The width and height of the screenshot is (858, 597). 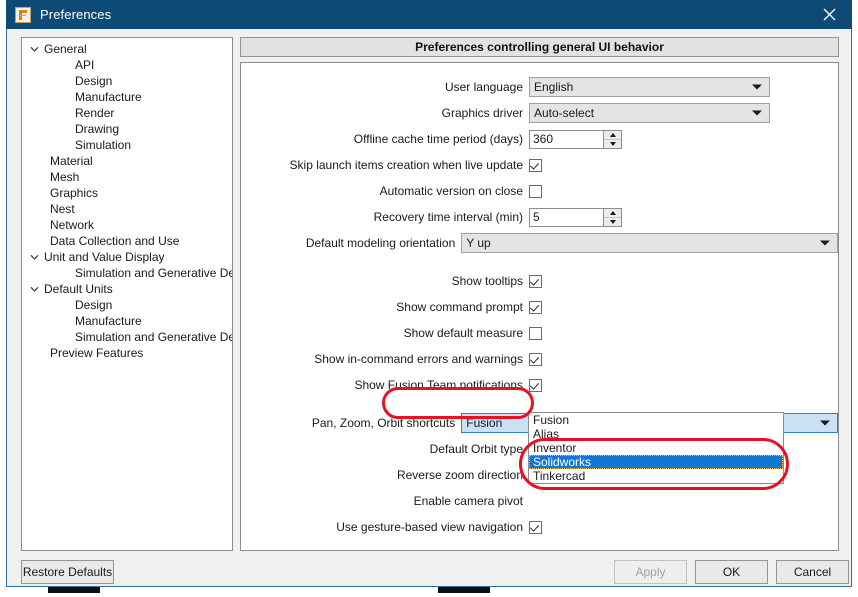 I want to click on sidebar-item-drawing: Drawing, so click(x=127, y=129).